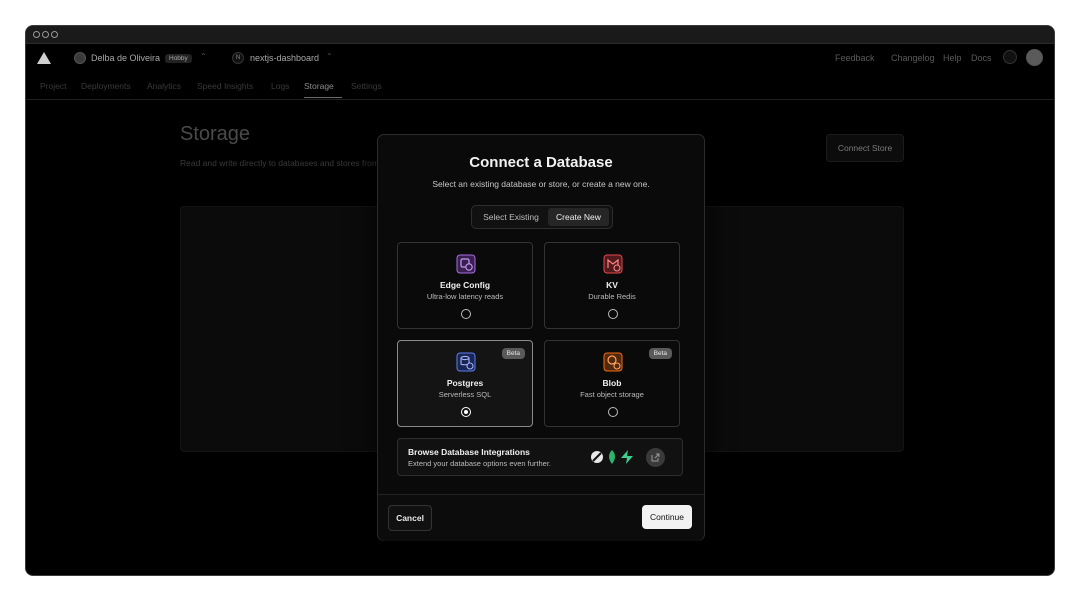  I want to click on supabase-logo-icon, so click(627, 457).